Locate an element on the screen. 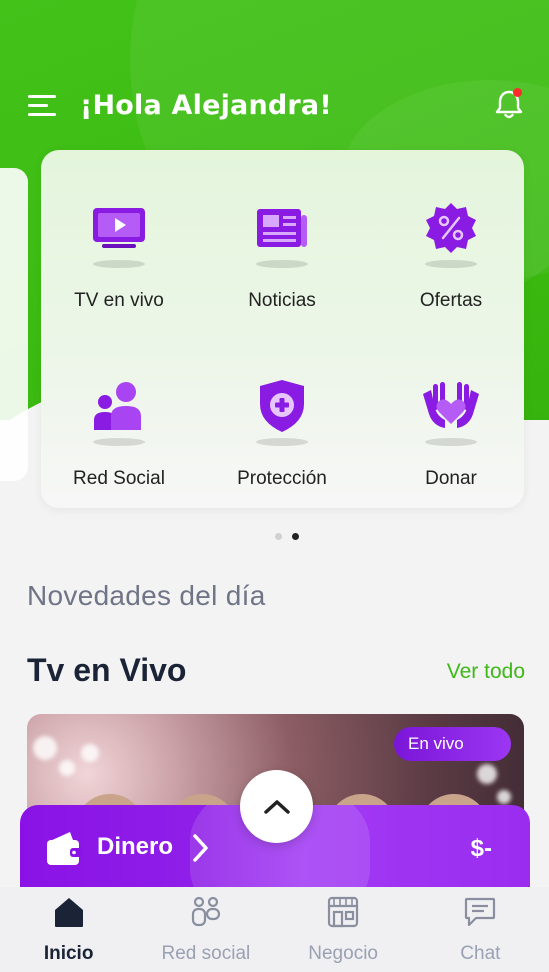 The height and width of the screenshot is (972, 549). chevron-up-icon is located at coordinates (276, 806).